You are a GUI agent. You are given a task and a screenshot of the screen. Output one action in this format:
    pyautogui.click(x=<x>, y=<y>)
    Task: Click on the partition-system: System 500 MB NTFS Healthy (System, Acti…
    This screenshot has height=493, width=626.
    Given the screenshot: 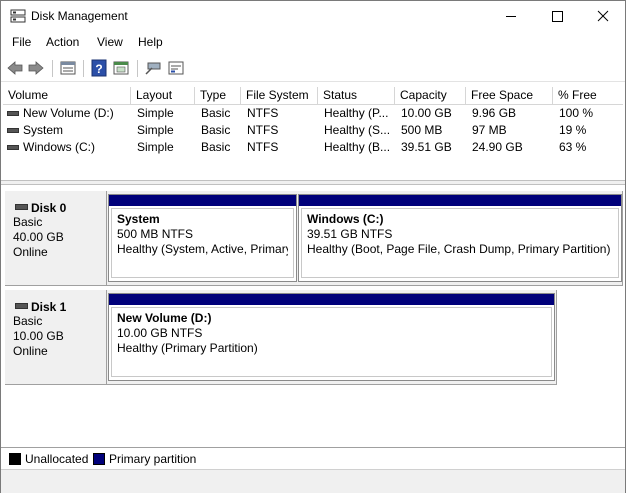 What is the action you would take?
    pyautogui.click(x=202, y=238)
    